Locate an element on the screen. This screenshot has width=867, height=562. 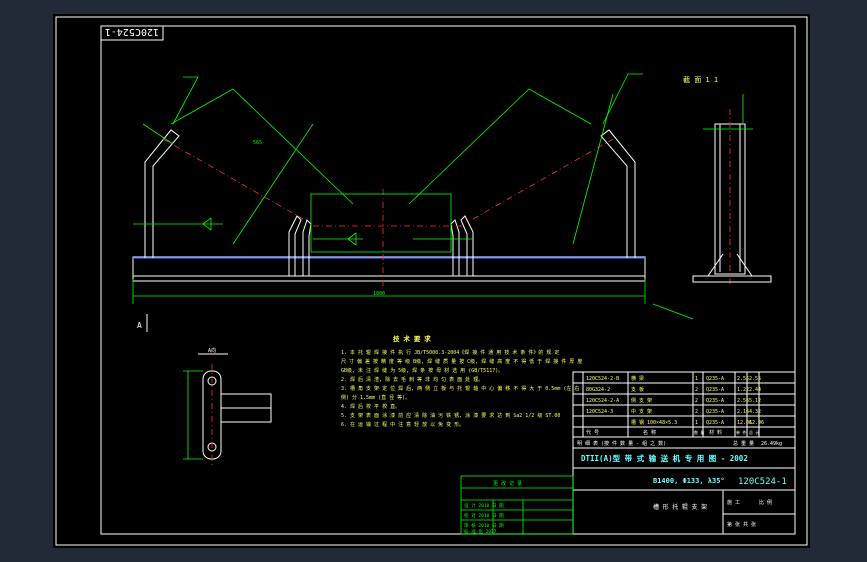
scale-label: 比 例 is located at coordinates (765, 502).